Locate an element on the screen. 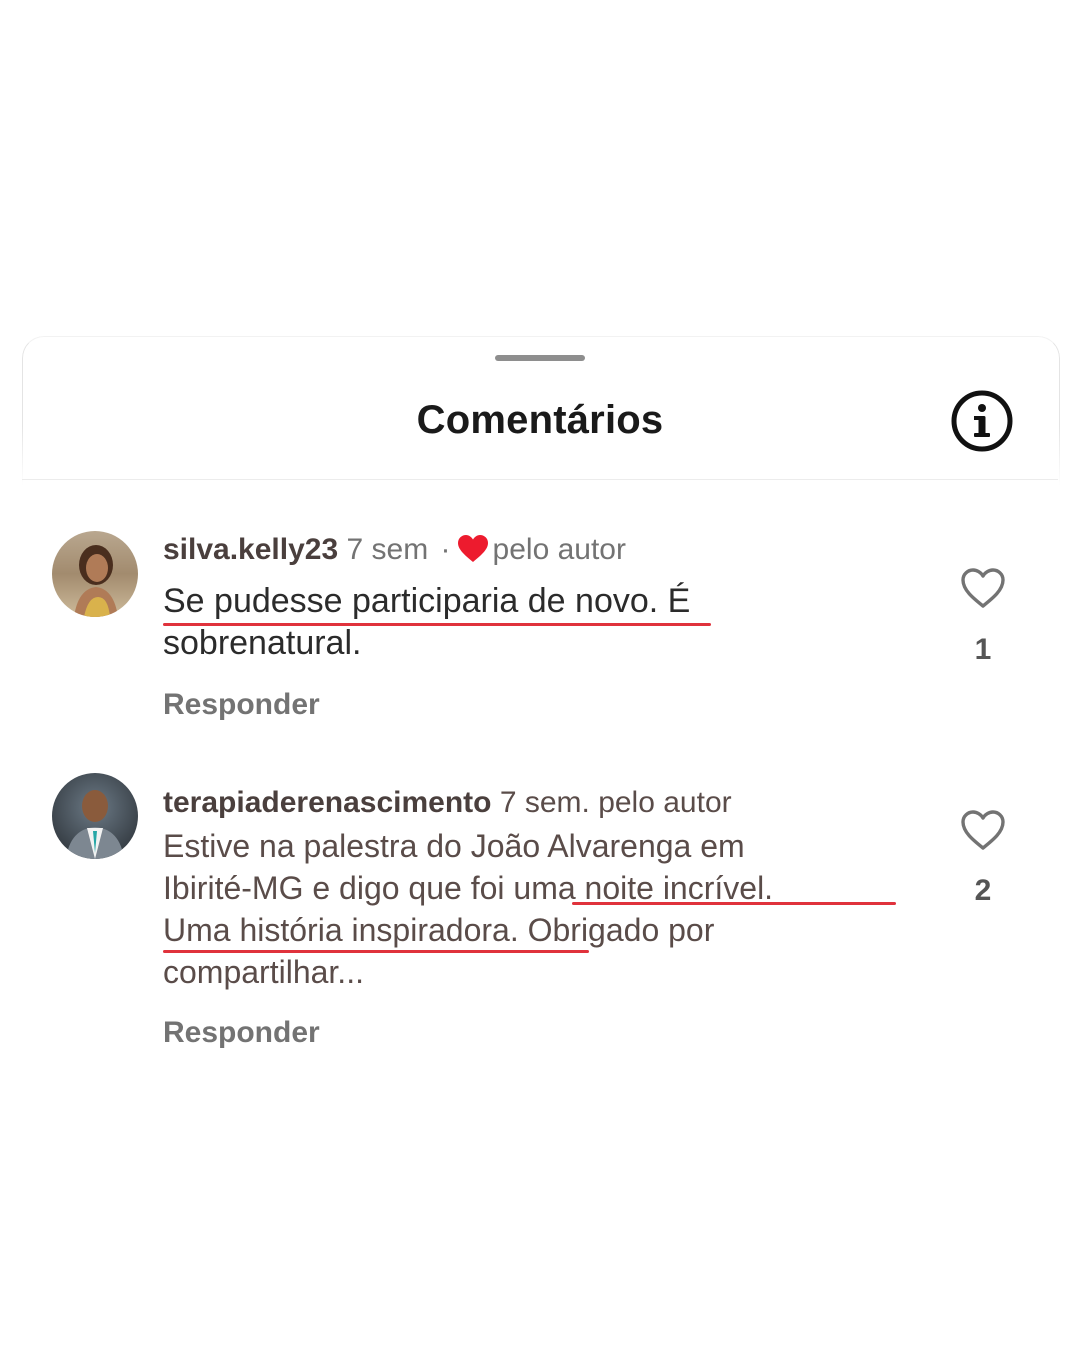 Image resolution: width=1080 pixels, height=1350 pixels. username: terapiaderenascimento is located at coordinates (327, 802).